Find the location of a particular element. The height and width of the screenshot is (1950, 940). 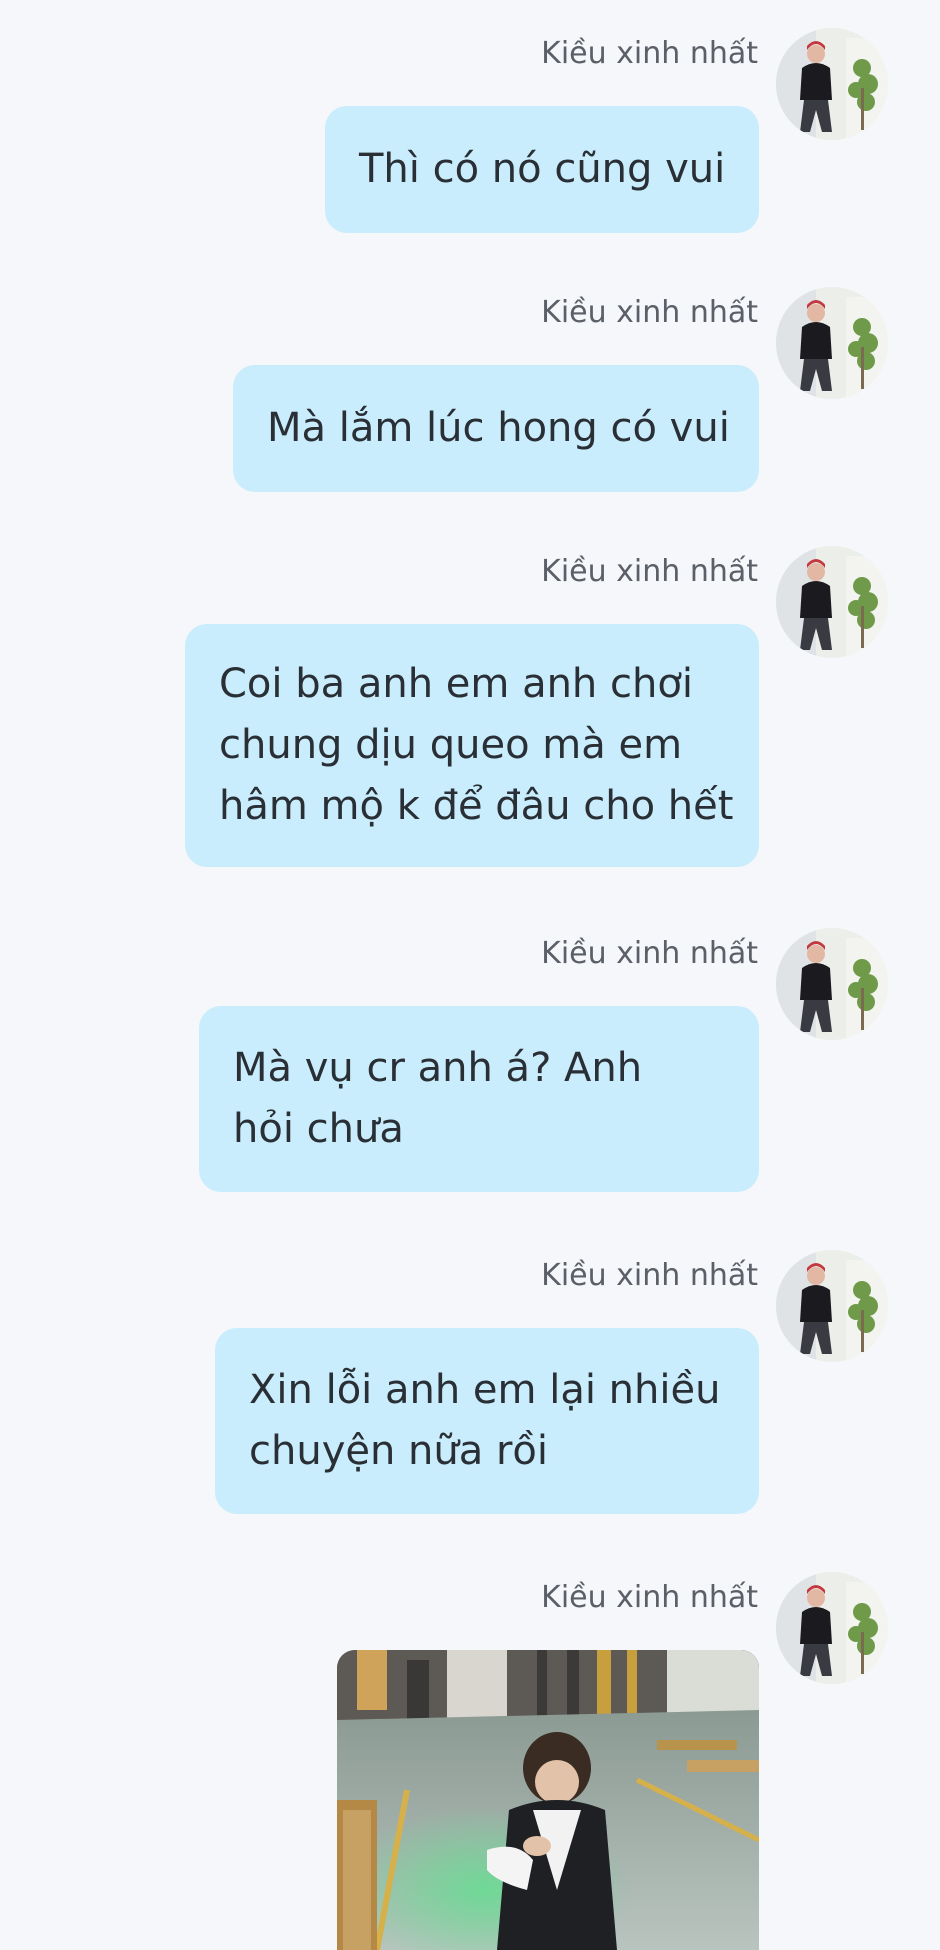

message-text: Coi ba anh em anh chơi is located at coordinates (456, 684).